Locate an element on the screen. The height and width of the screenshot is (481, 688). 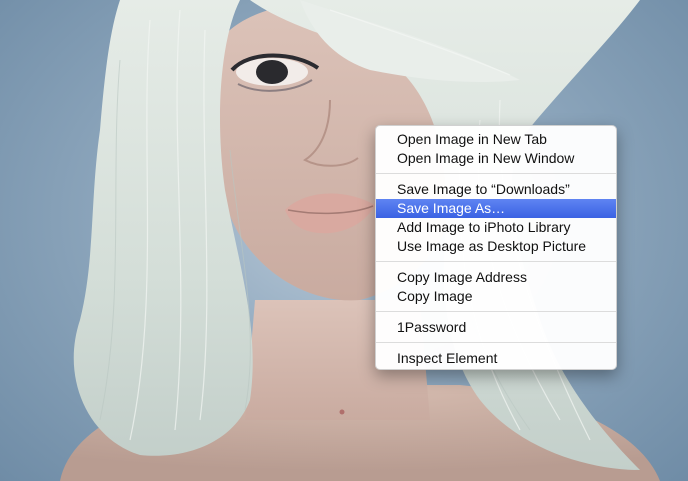
menu-item-open-image-new-window: Open Image in New Window is located at coordinates (496, 158).